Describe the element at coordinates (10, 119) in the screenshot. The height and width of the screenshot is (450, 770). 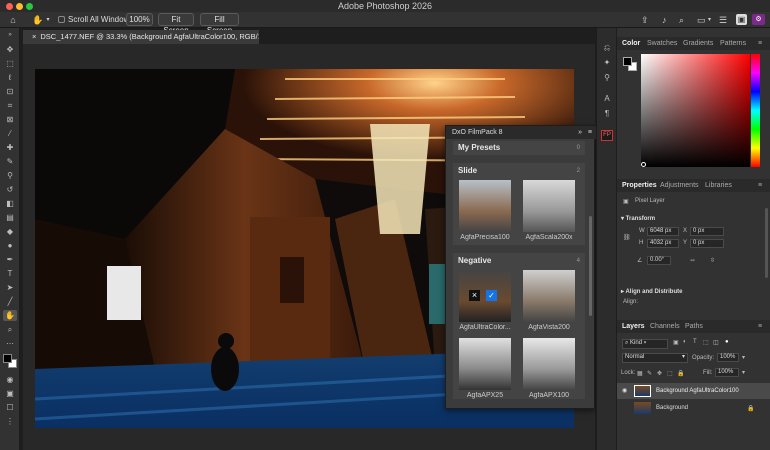
I see `frame-tool-icon: ⊠` at that location.